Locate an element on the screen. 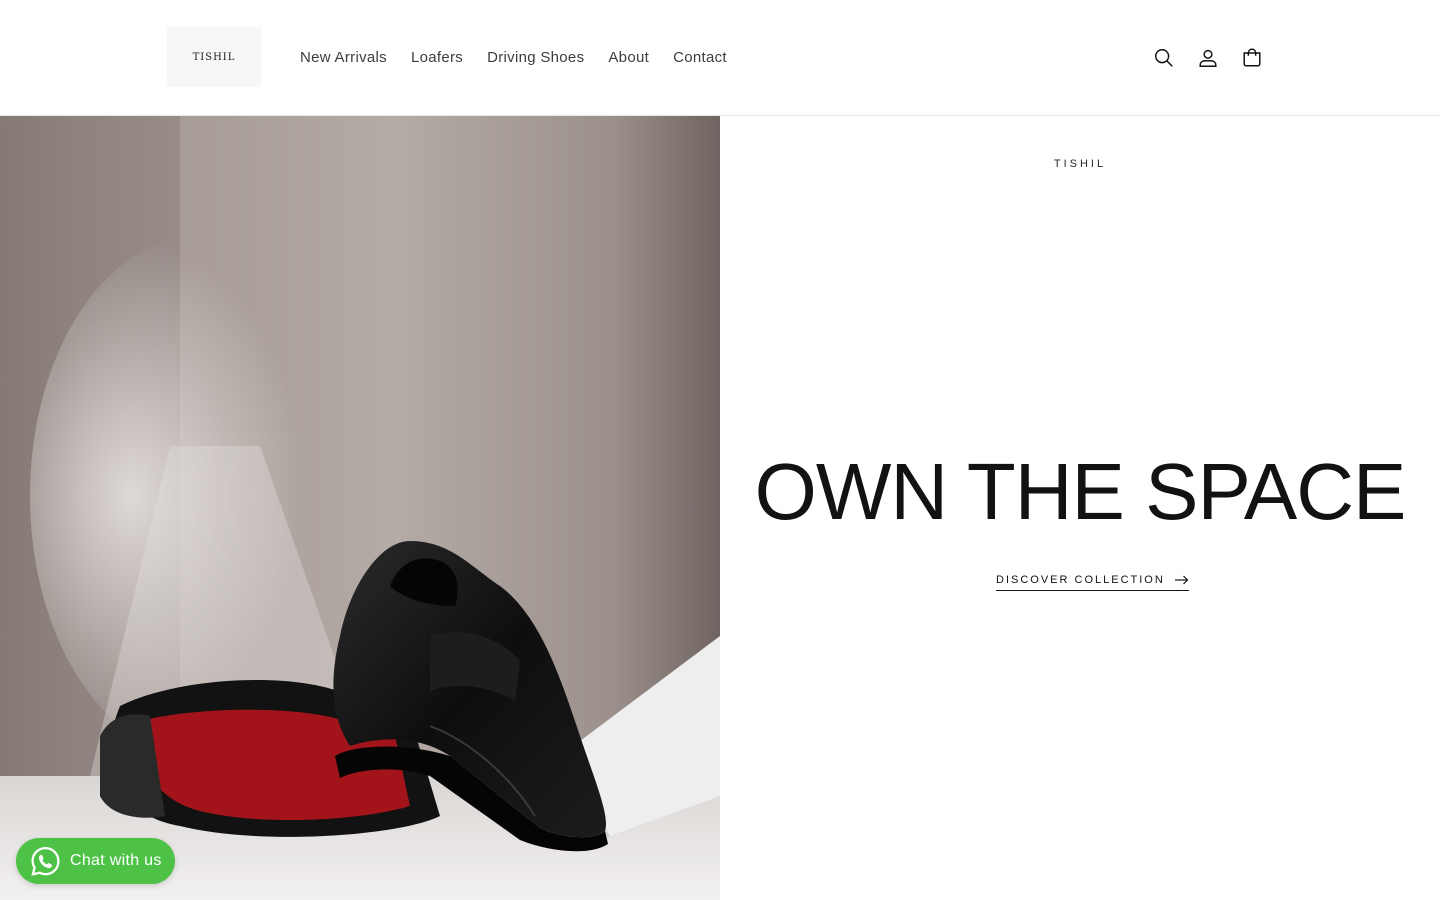 The image size is (1440, 900). site-logo: TISHIL is located at coordinates (214, 57).